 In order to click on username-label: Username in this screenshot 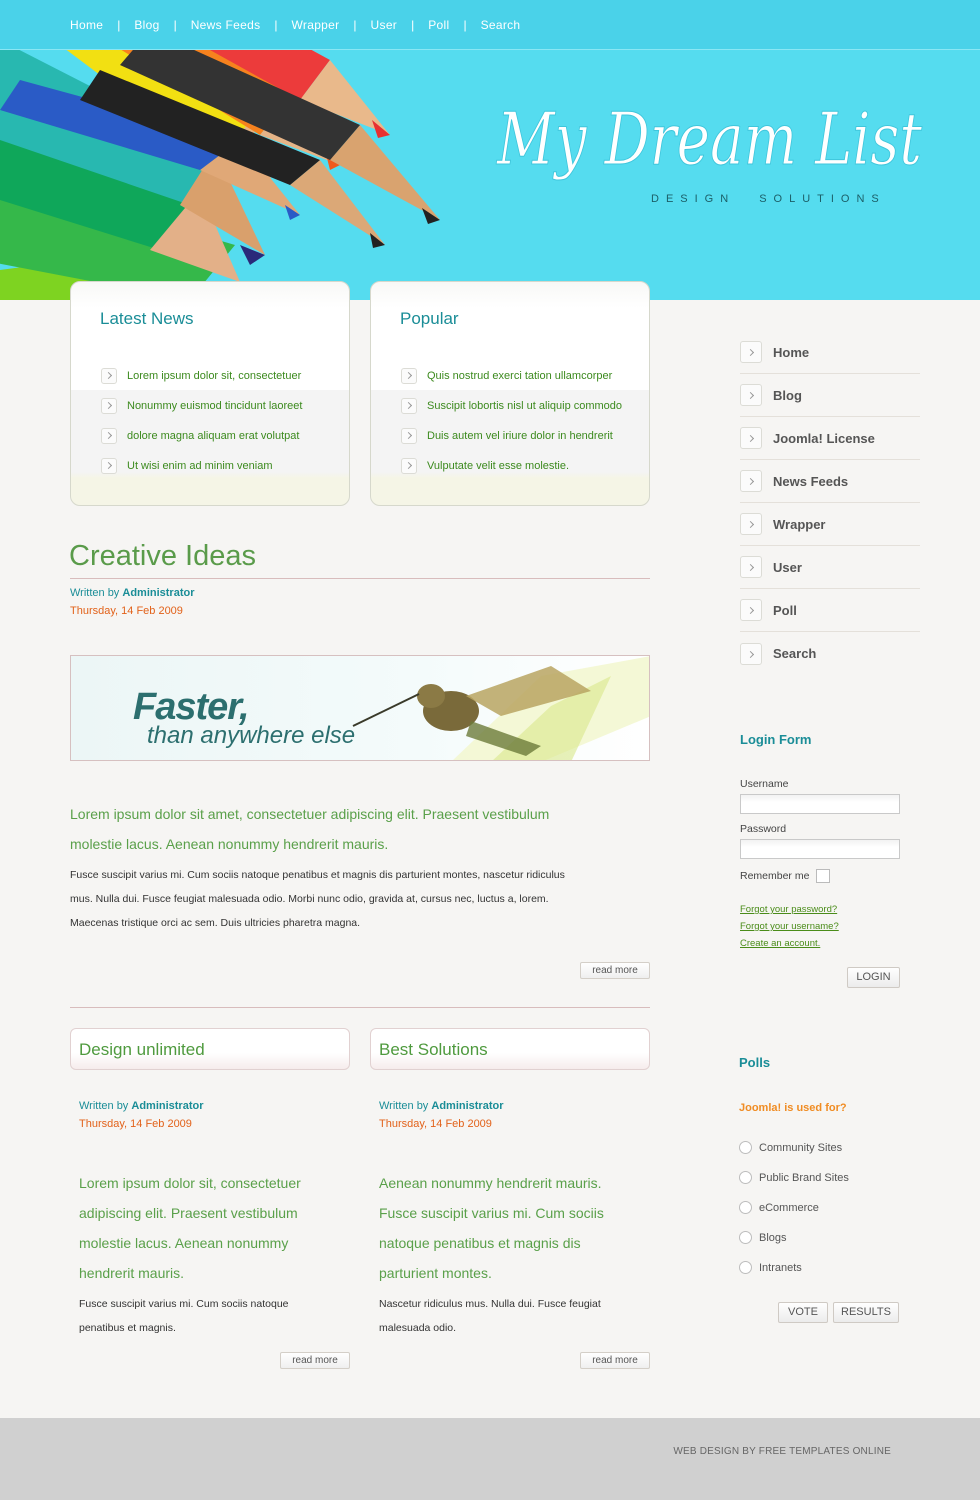, I will do `click(764, 784)`.